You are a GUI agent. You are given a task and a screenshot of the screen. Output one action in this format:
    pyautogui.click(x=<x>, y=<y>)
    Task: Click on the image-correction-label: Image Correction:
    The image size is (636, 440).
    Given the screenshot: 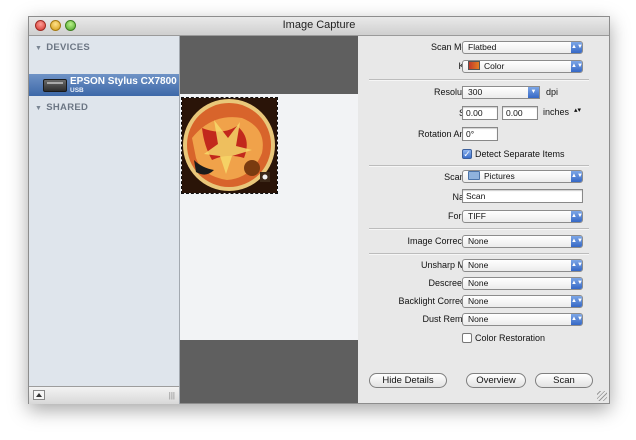 What is the action you would take?
    pyautogui.click(x=443, y=241)
    